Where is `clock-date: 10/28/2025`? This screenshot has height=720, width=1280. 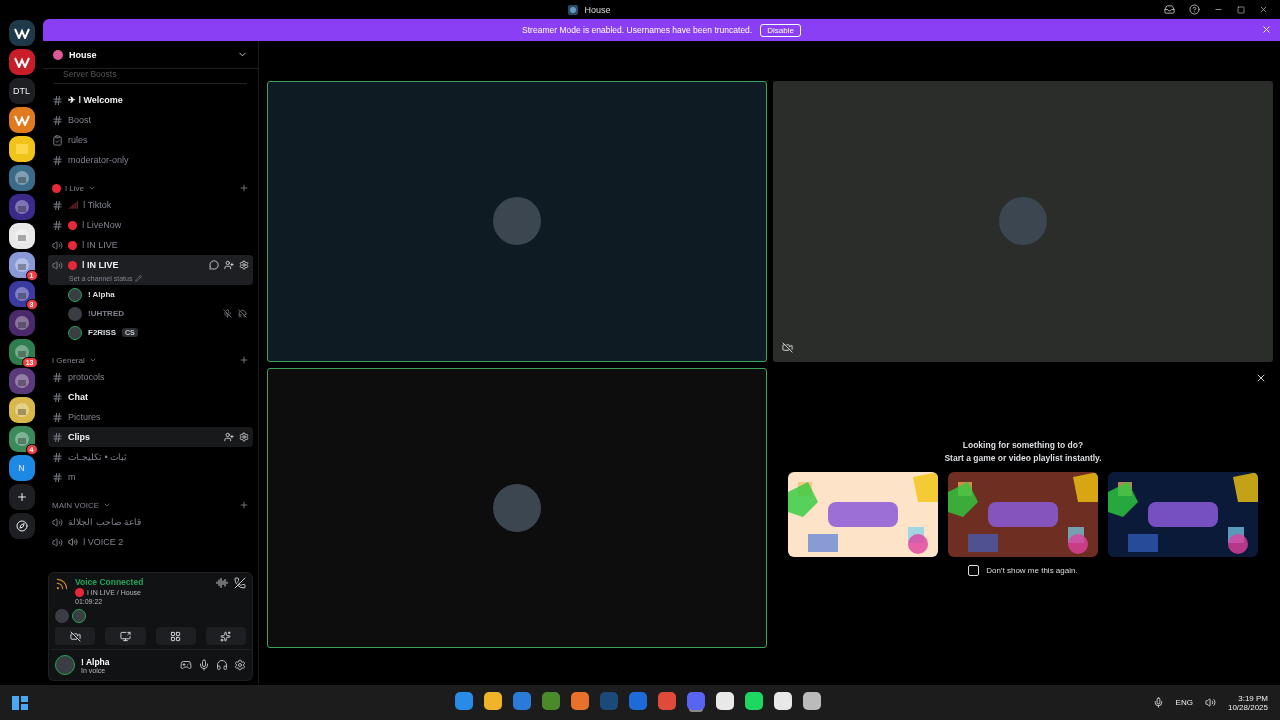
clock-date: 10/28/2025 is located at coordinates (1247, 707).